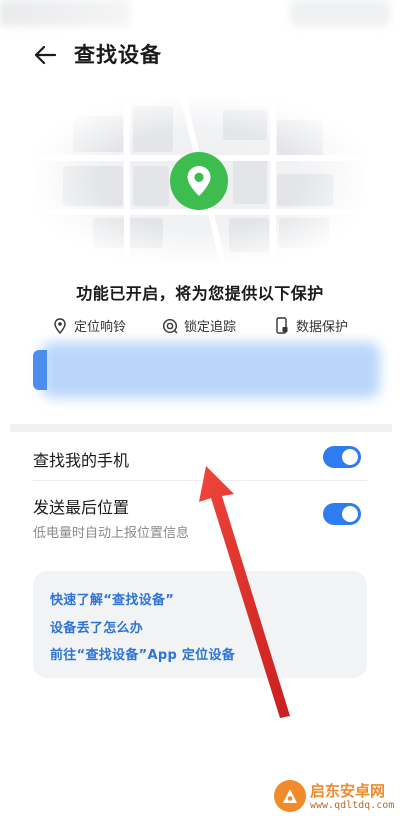 The width and height of the screenshot is (400, 816). I want to click on row-divider, so click(200, 480).